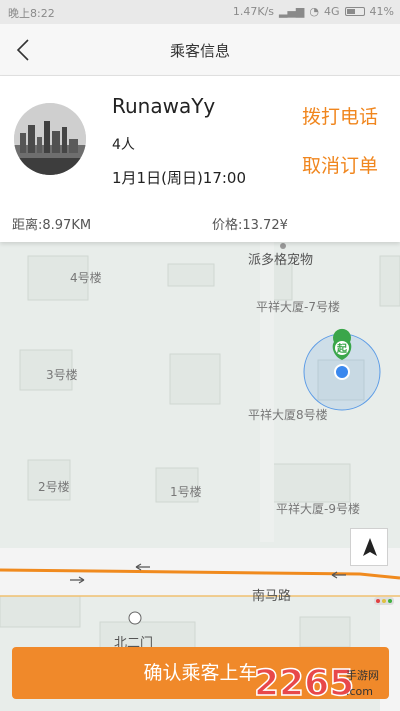  I want to click on watermark-domain: .com, so click(359, 691).